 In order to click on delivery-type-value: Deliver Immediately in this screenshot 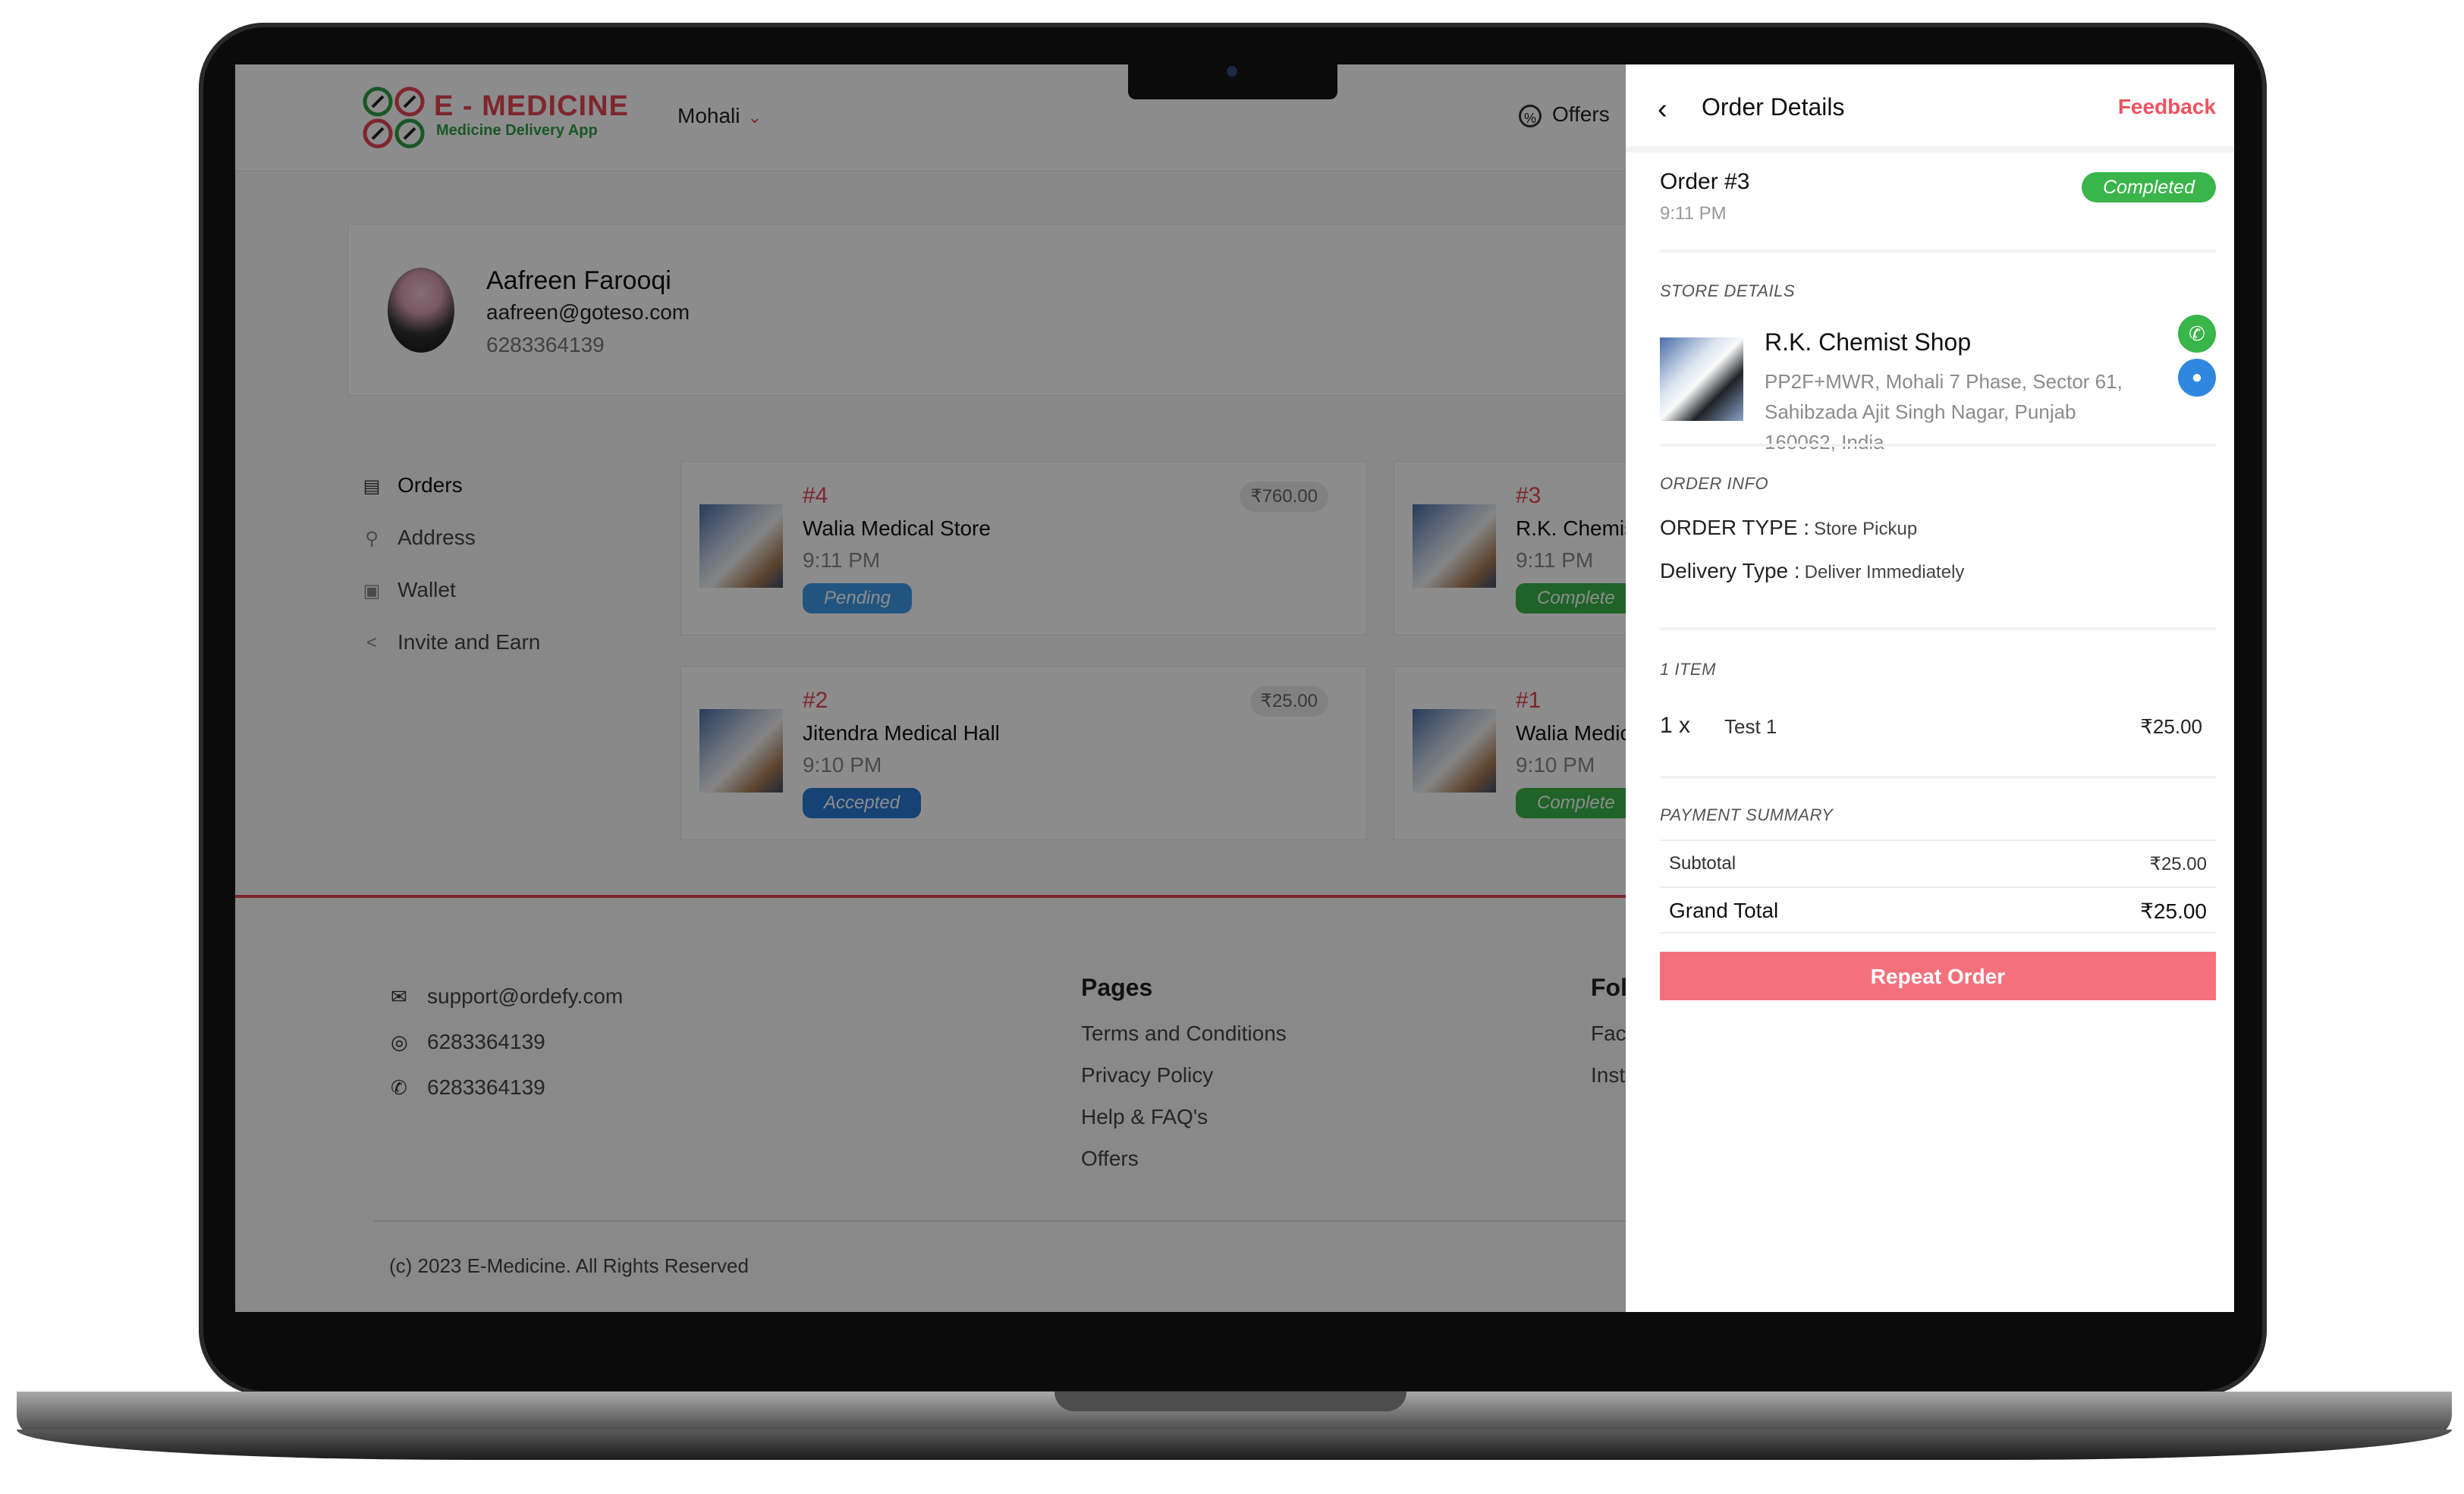, I will do `click(1884, 572)`.